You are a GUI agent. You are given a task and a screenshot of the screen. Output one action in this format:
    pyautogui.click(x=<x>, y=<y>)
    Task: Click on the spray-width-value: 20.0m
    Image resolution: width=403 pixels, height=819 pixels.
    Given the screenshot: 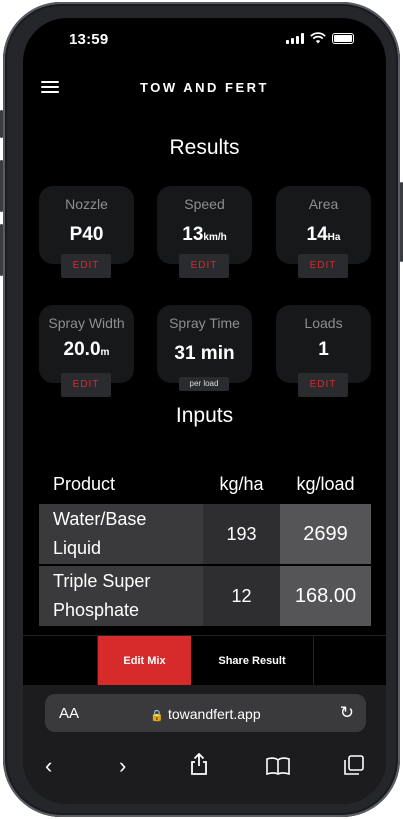 What is the action you would take?
    pyautogui.click(x=86, y=350)
    